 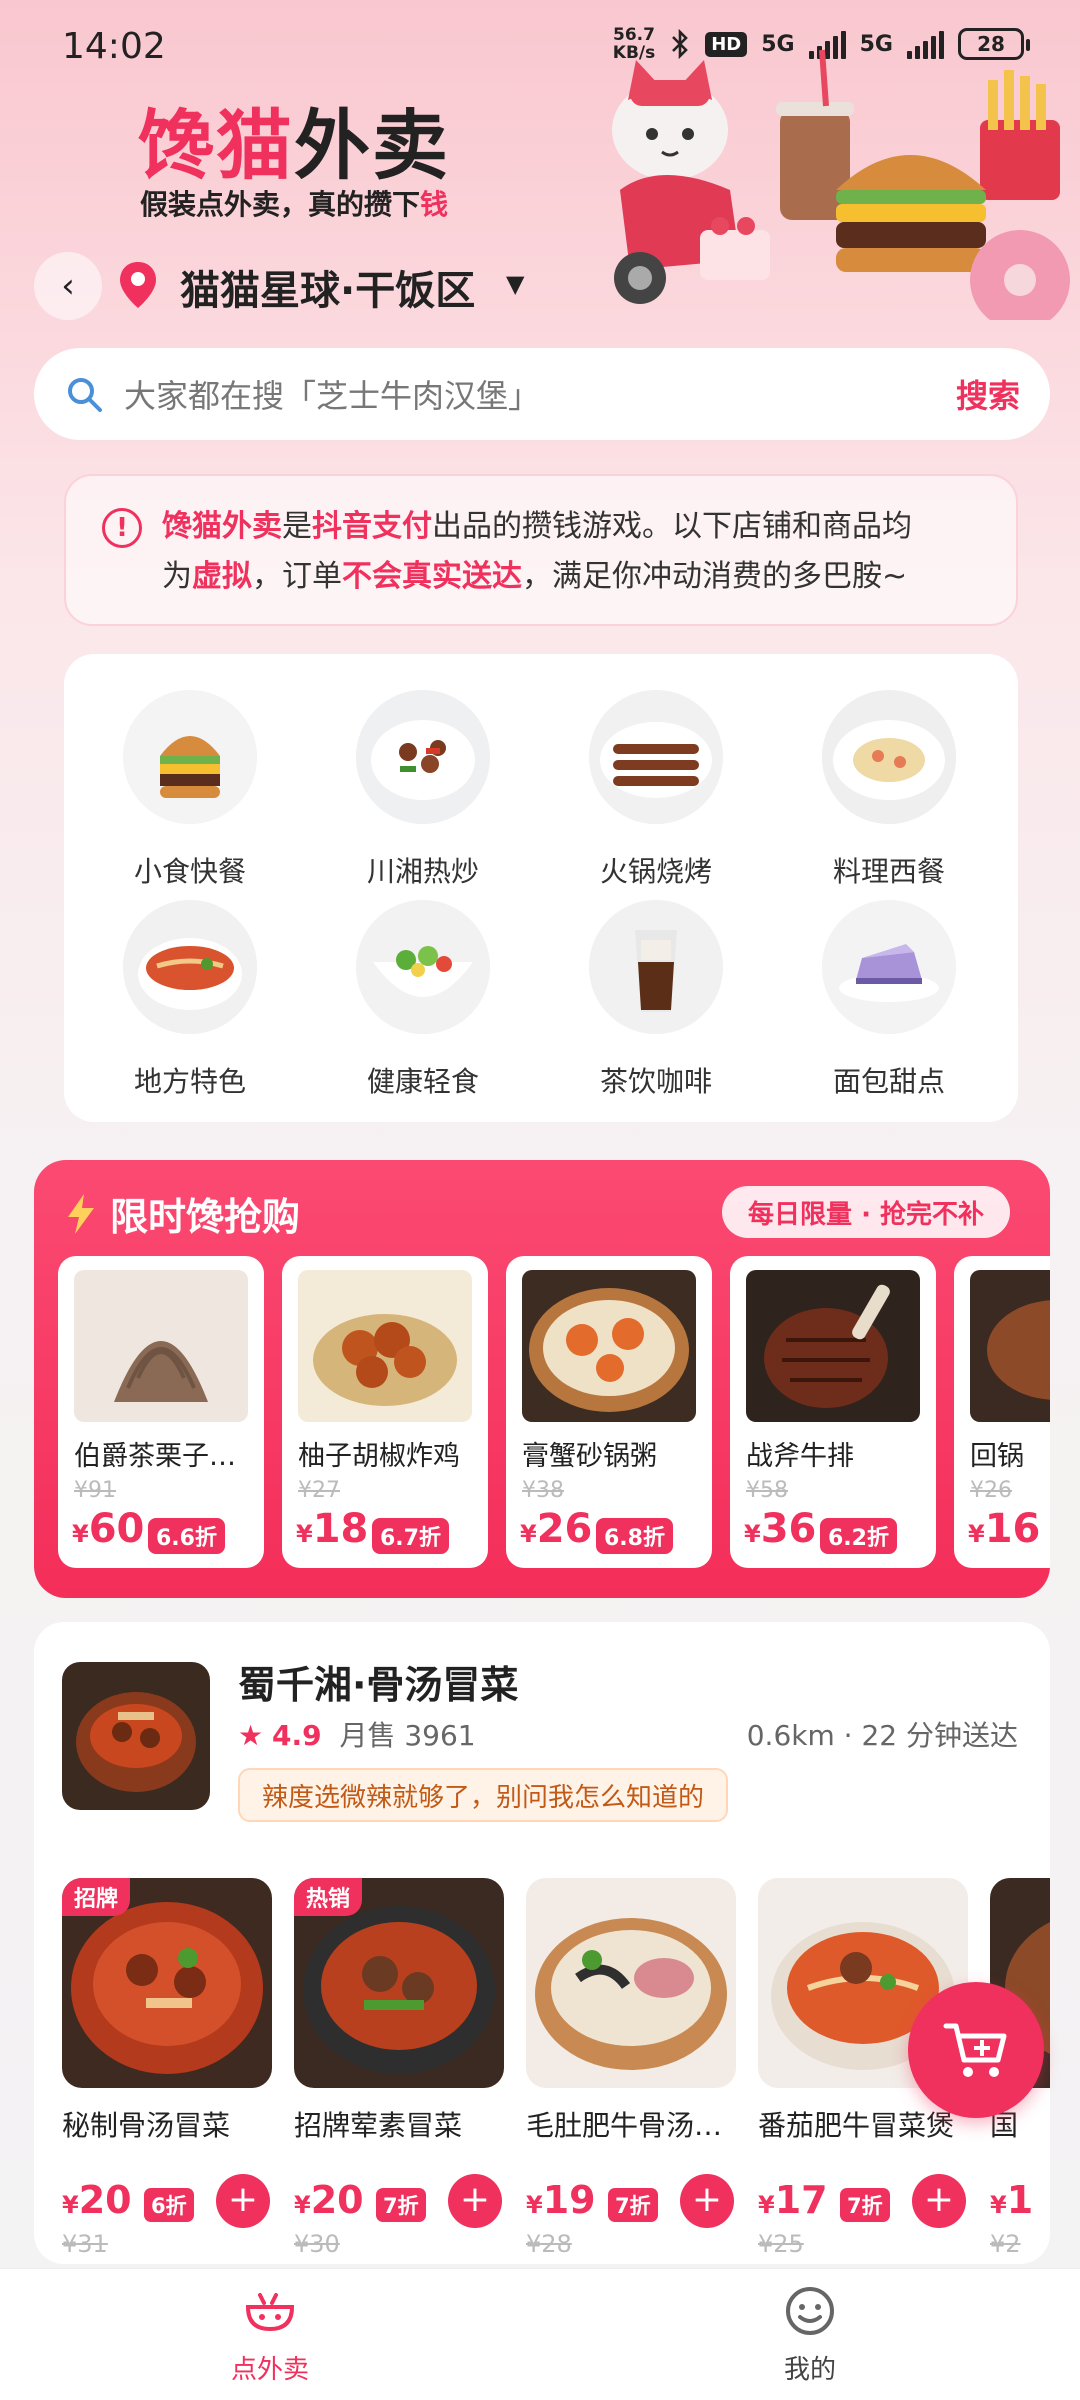 I want to click on bottom-nav: 点外卖 我的, so click(x=540, y=2334).